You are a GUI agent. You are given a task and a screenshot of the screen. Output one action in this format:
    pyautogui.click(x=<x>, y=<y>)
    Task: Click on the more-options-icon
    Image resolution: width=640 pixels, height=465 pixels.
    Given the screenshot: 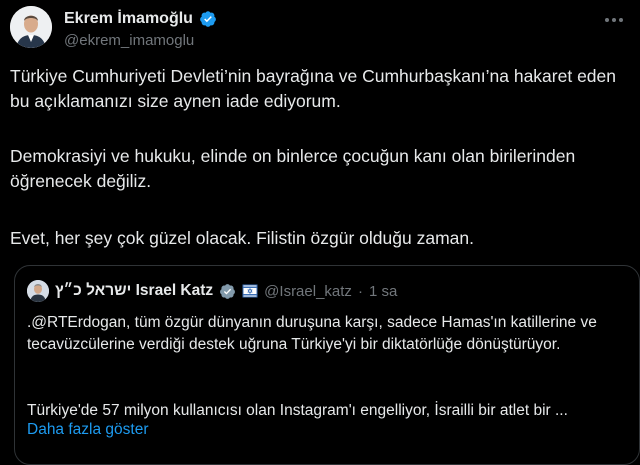 What is the action you would take?
    pyautogui.click(x=614, y=20)
    